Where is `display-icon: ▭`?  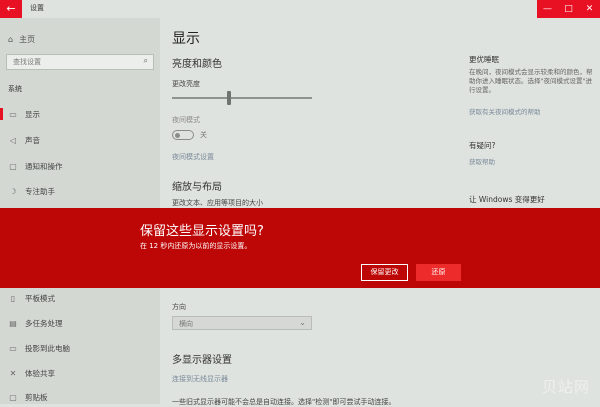
display-icon: ▭ is located at coordinates (13, 114).